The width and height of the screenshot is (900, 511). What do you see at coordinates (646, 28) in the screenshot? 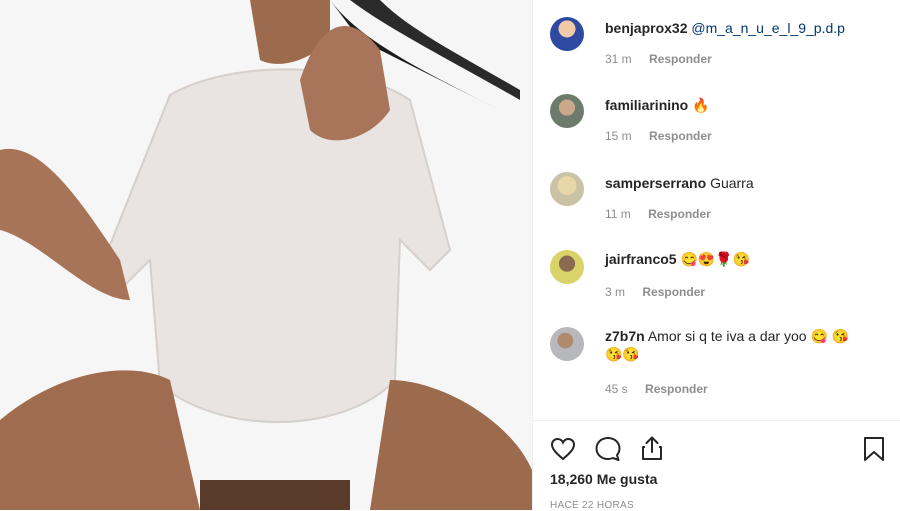
I see `comment-username: benjaprox32` at bounding box center [646, 28].